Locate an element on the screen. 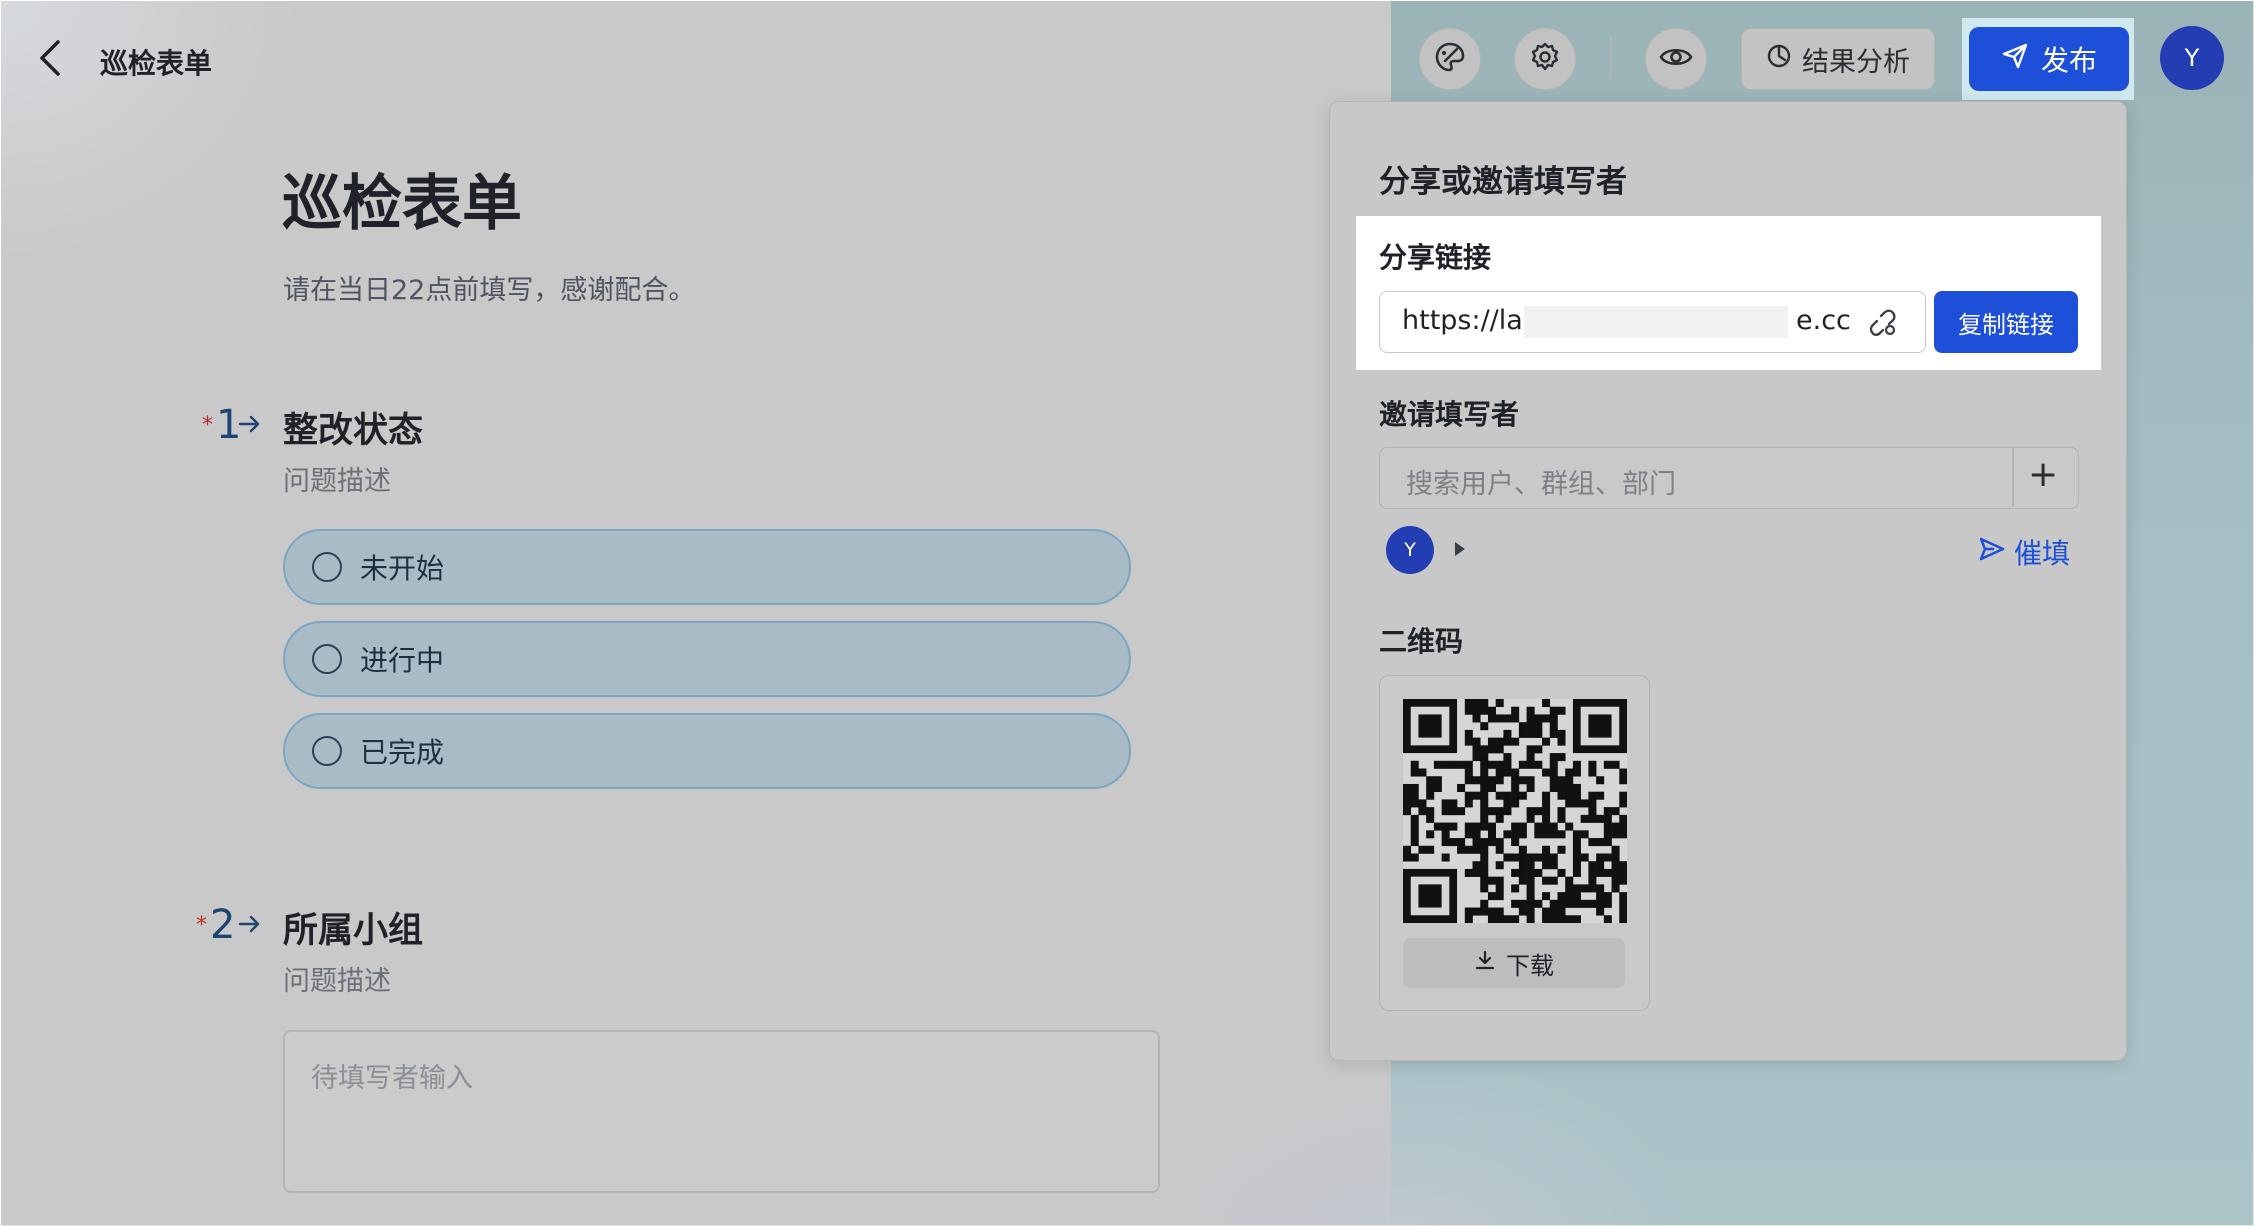 The height and width of the screenshot is (1226, 2254). question-number: 2 is located at coordinates (223, 925).